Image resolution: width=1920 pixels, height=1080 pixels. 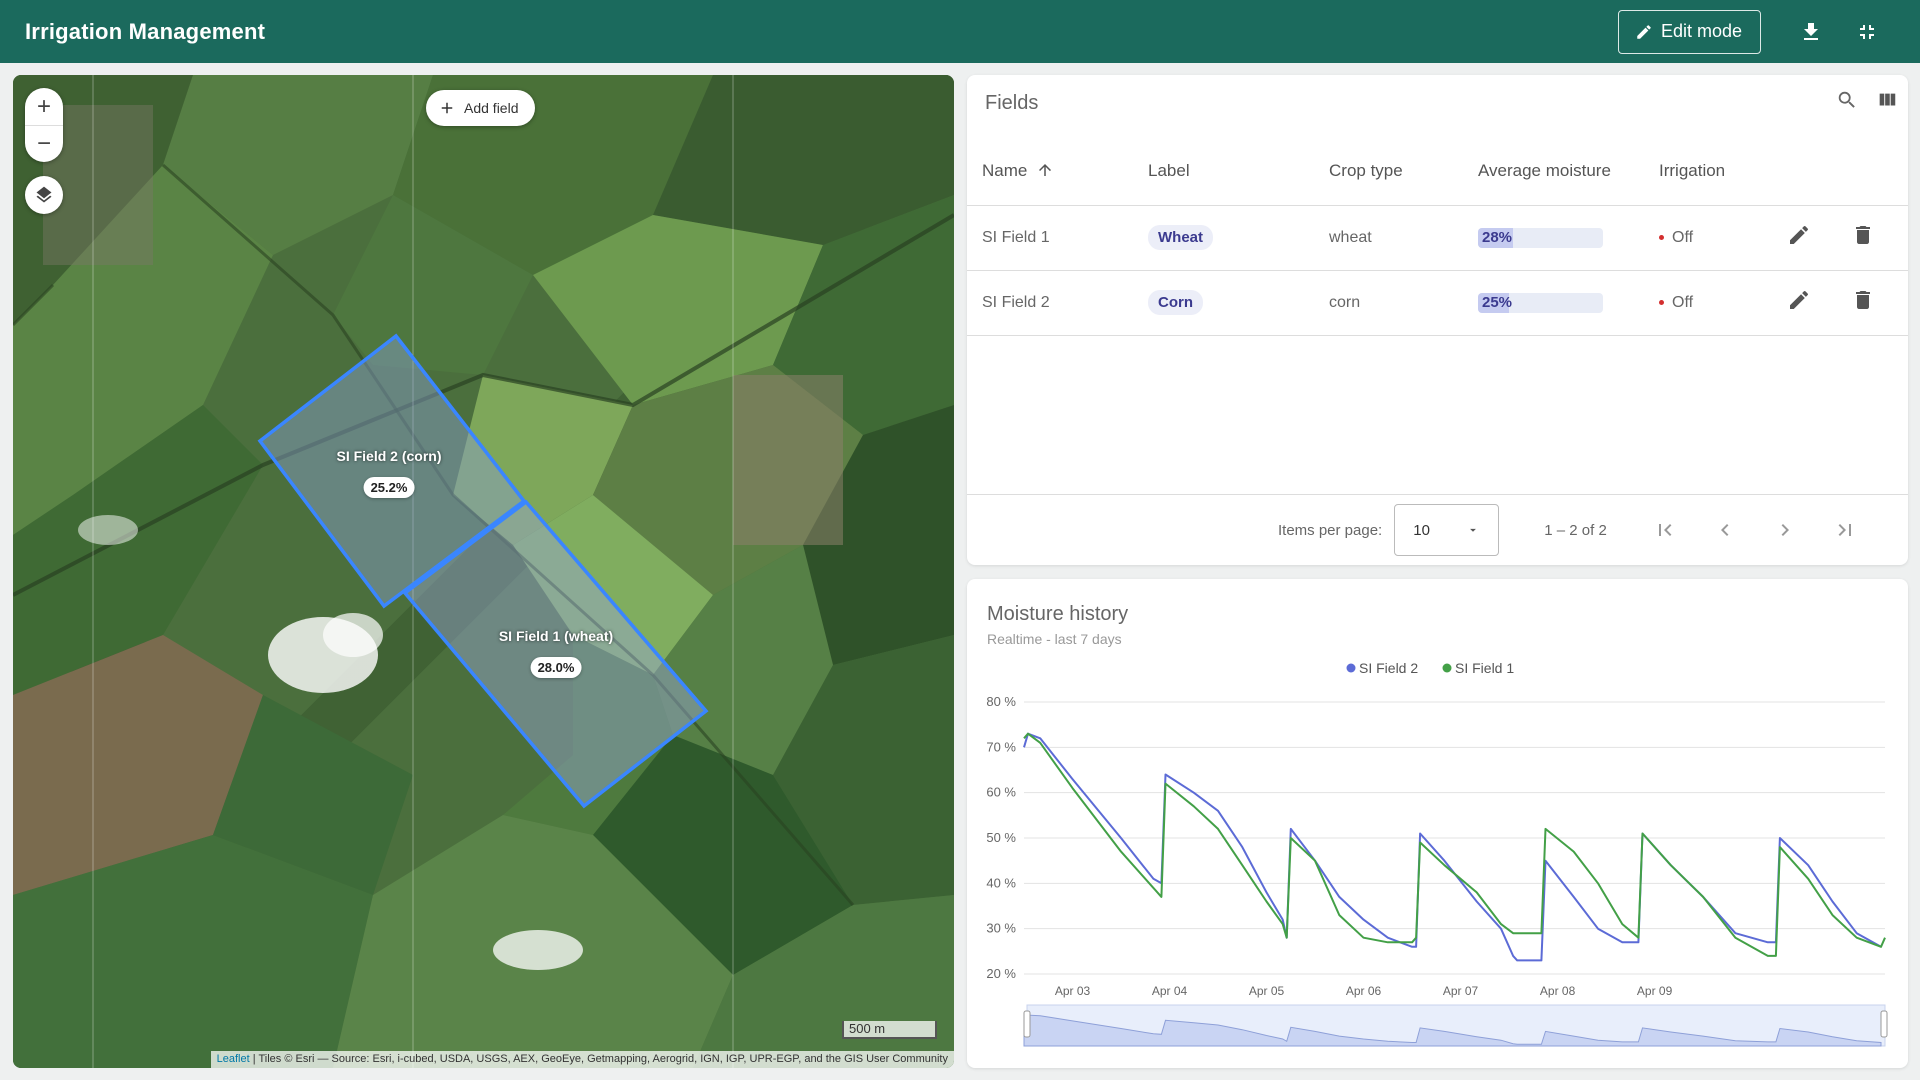 What do you see at coordinates (1388, 668) in the screenshot?
I see `legend-label: SI Field 2` at bounding box center [1388, 668].